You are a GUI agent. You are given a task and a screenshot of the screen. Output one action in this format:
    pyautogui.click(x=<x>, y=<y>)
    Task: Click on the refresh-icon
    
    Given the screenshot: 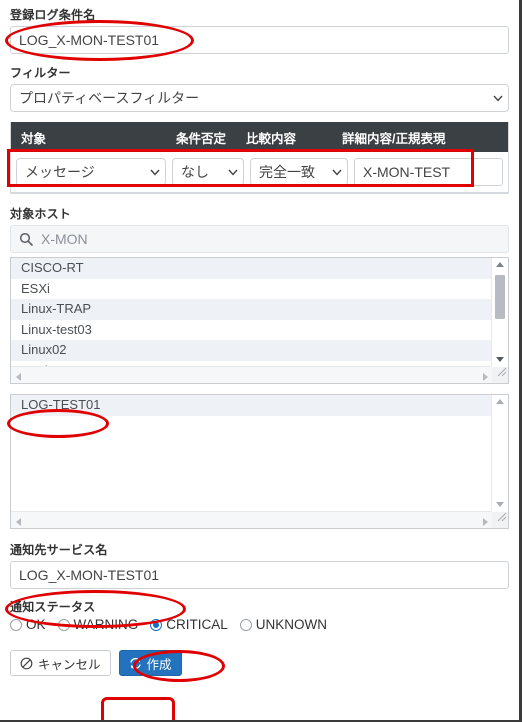 What is the action you would take?
    pyautogui.click(x=135, y=663)
    